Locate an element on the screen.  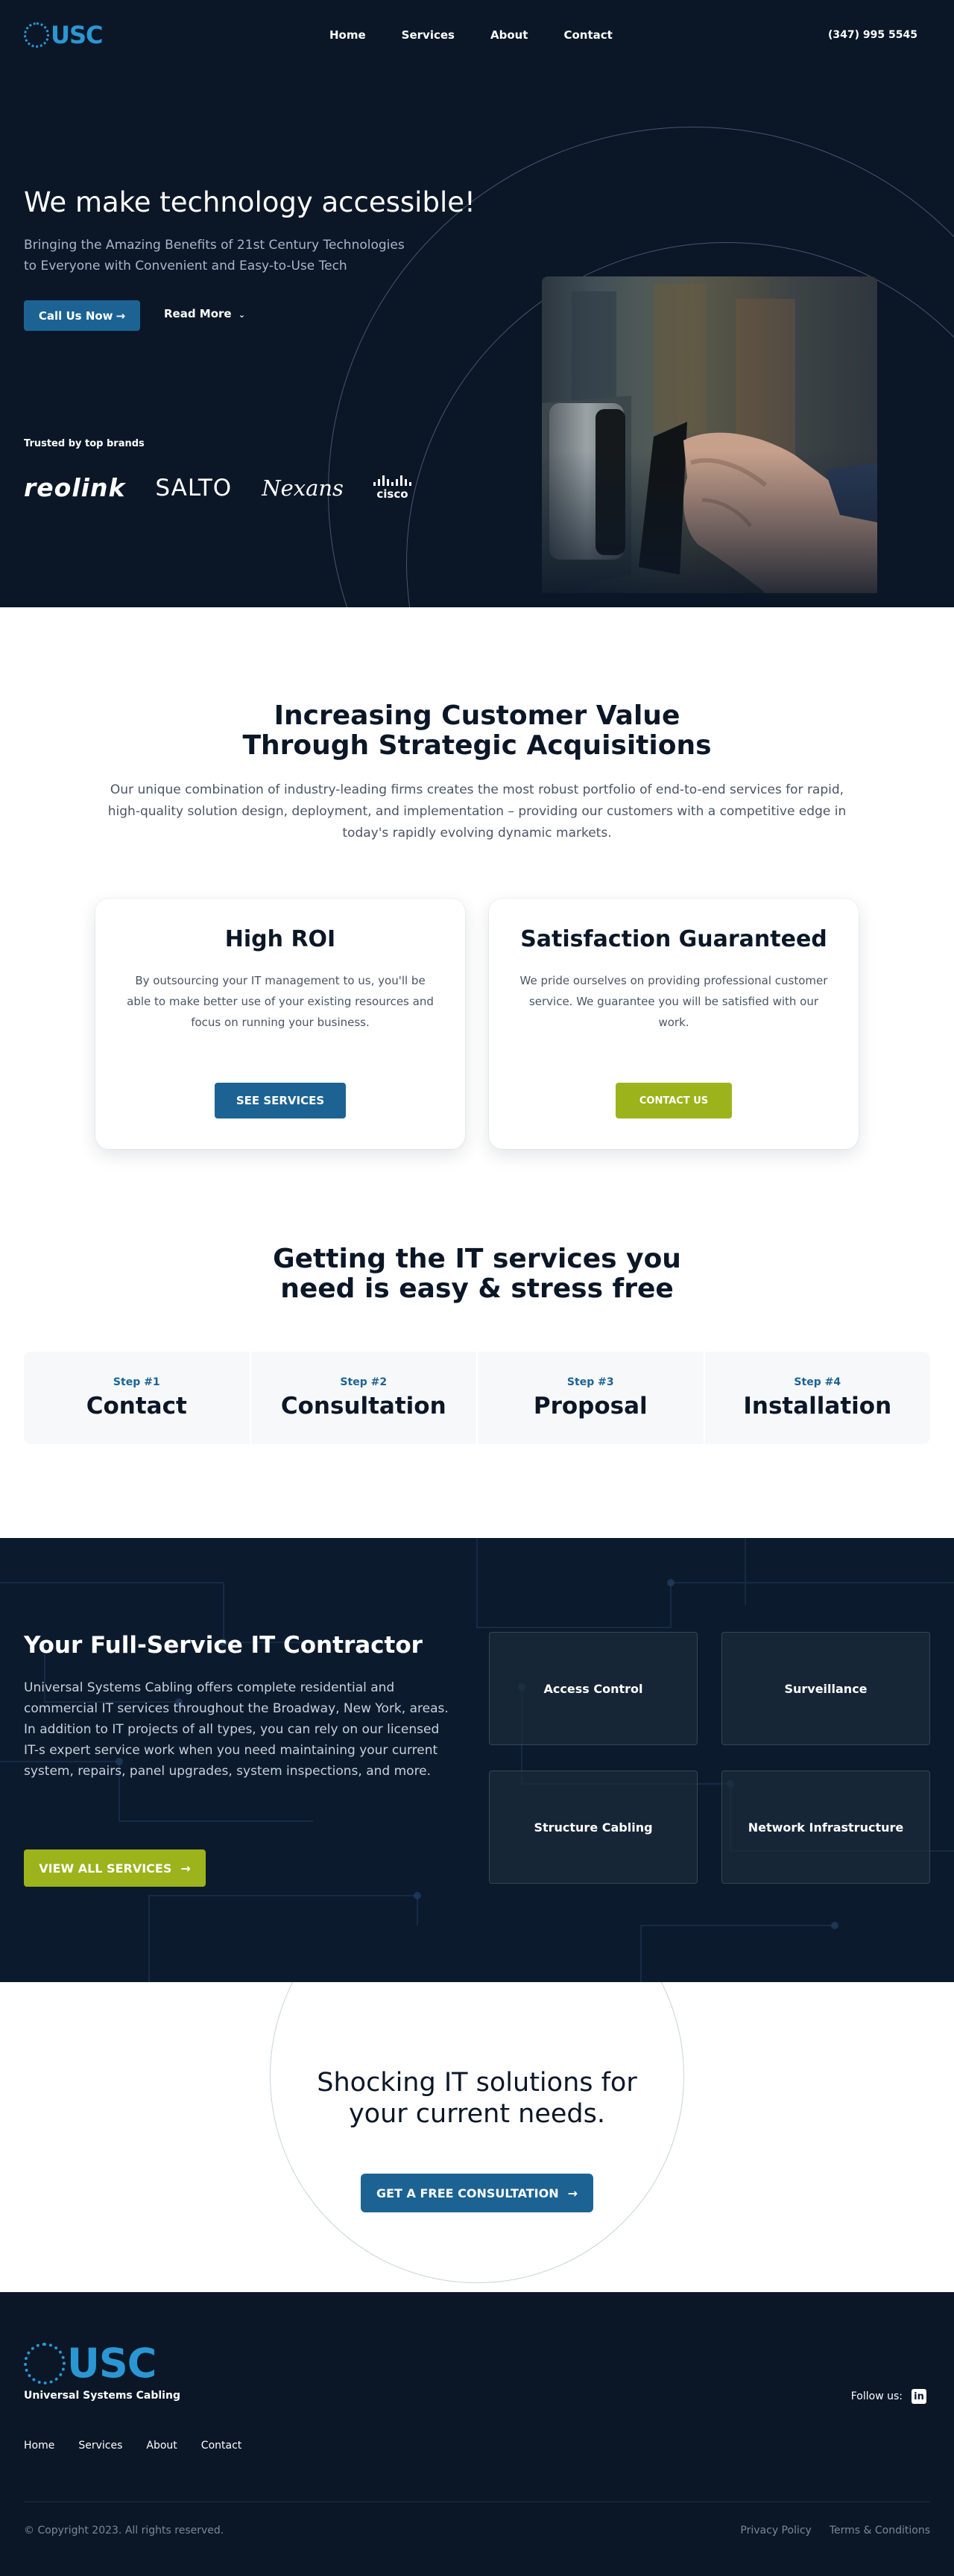
logo-text: USC is located at coordinates (77, 35).